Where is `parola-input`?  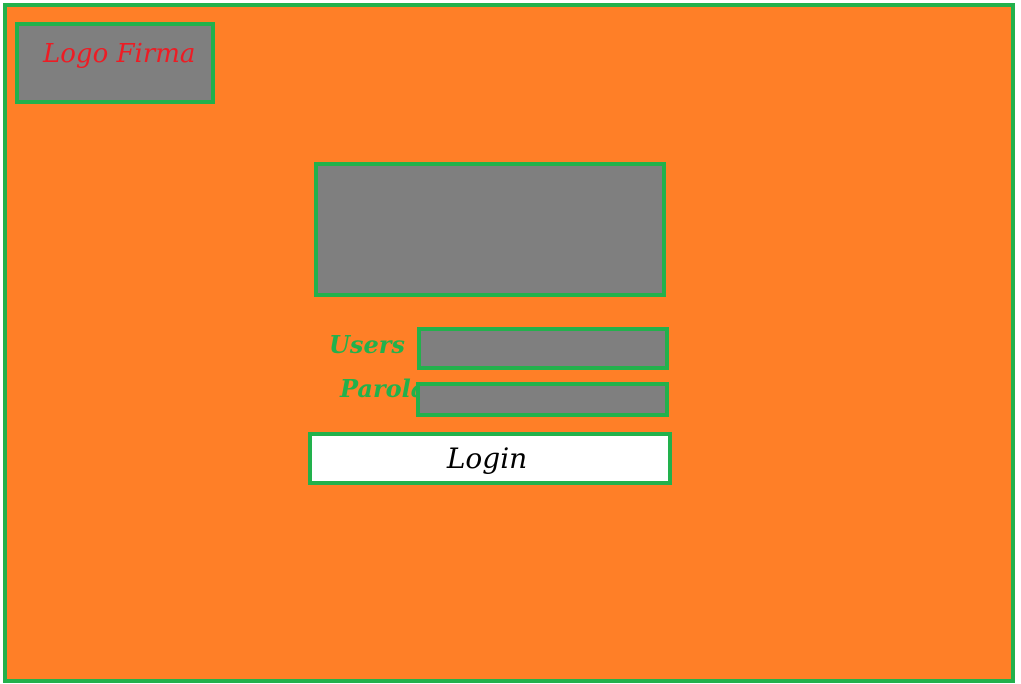
parola-input is located at coordinates (542, 399).